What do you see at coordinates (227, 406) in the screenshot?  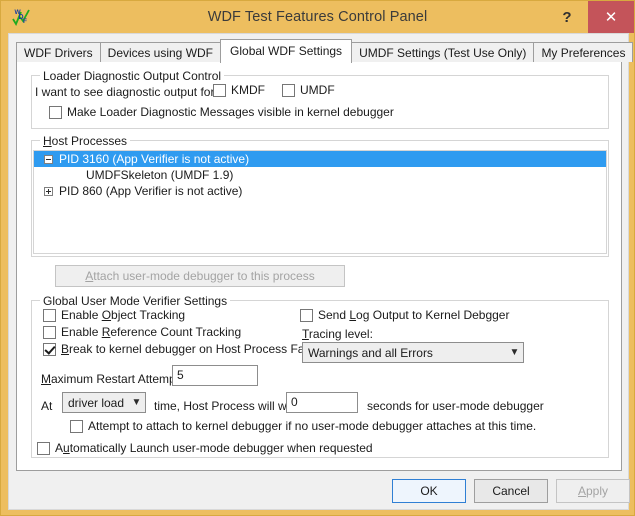 I see `wait-prefix-label: time, Host Process will wait` at bounding box center [227, 406].